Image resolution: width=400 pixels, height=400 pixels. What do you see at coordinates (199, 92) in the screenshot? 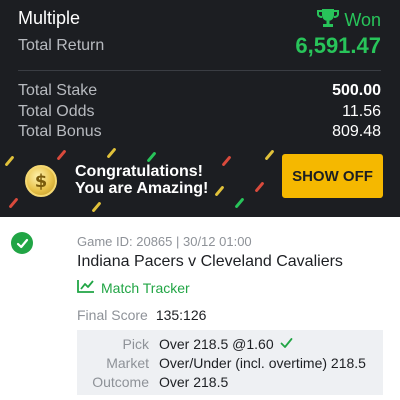
I see `total-stake-row: Total Stake 500.00` at bounding box center [199, 92].